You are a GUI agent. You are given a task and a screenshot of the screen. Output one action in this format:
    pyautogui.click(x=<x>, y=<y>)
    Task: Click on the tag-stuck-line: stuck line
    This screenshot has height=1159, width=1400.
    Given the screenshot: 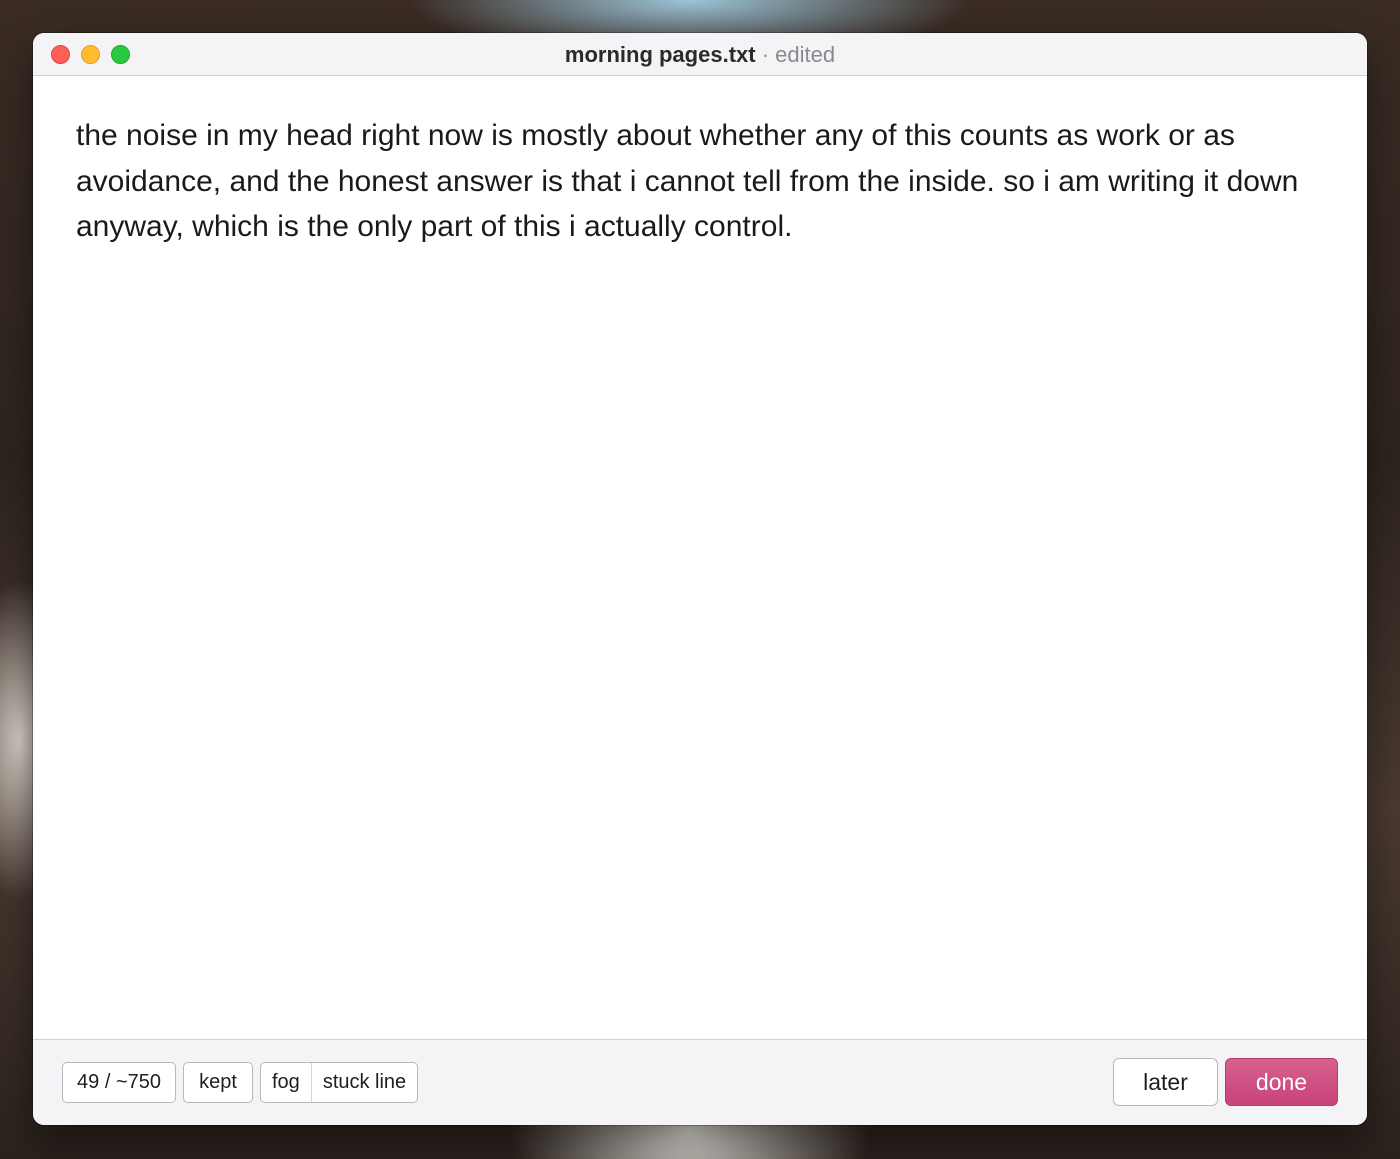 What is the action you would take?
    pyautogui.click(x=363, y=1082)
    